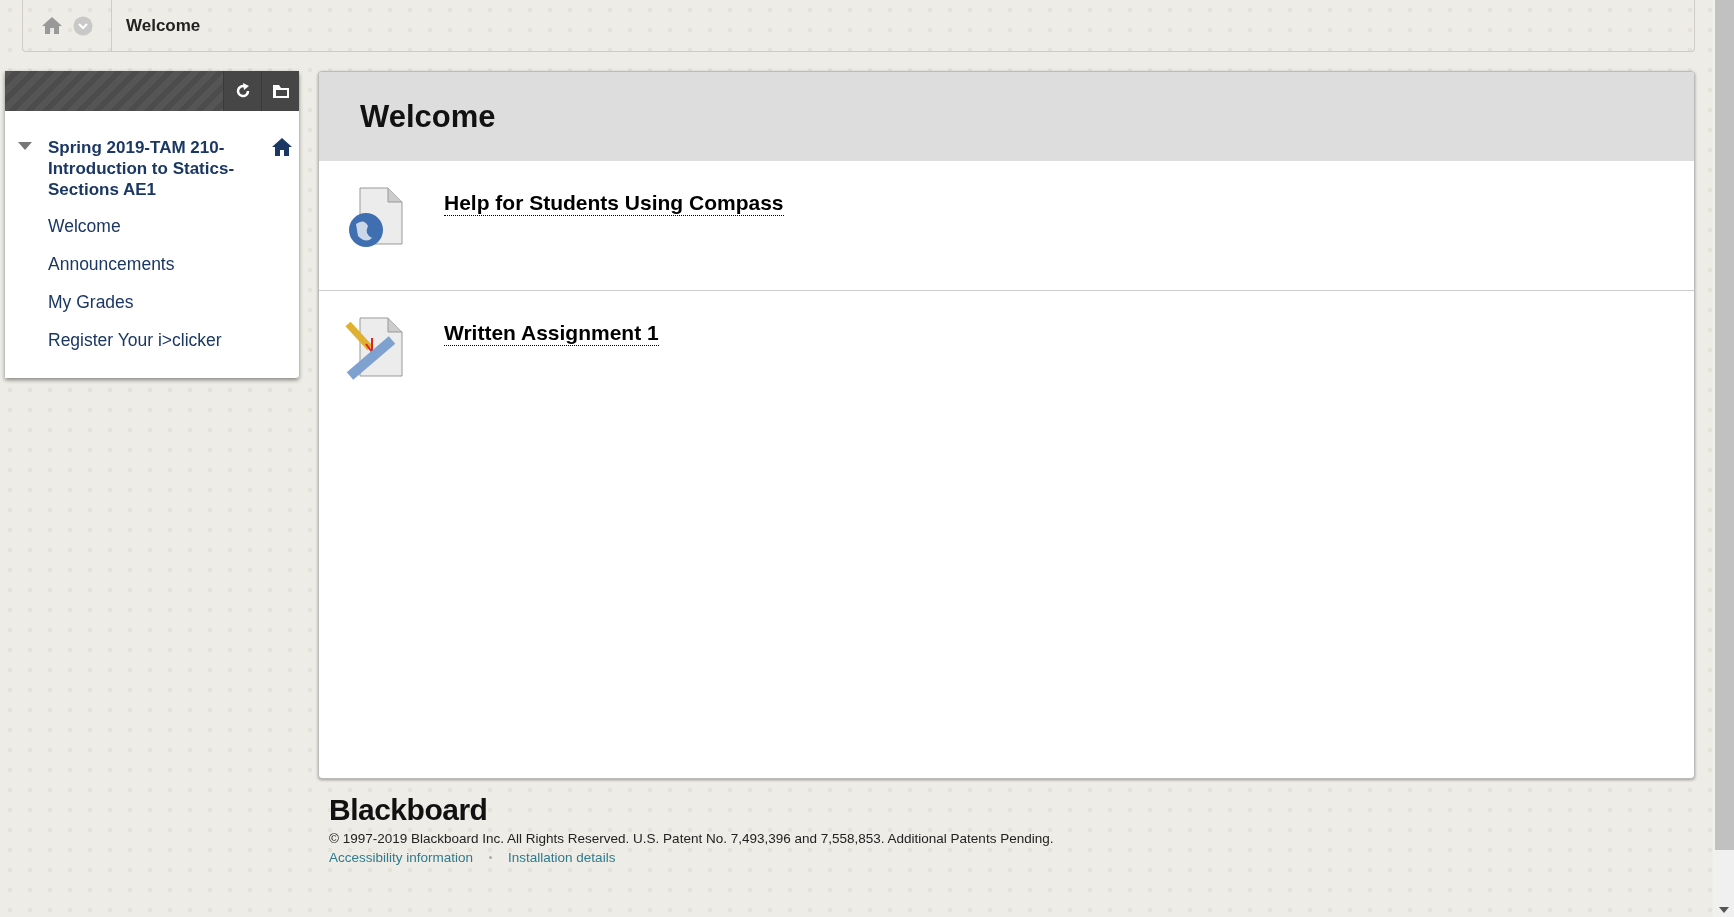  Describe the element at coordinates (163, 25) in the screenshot. I see `breadcrumb-title: Welcome` at that location.